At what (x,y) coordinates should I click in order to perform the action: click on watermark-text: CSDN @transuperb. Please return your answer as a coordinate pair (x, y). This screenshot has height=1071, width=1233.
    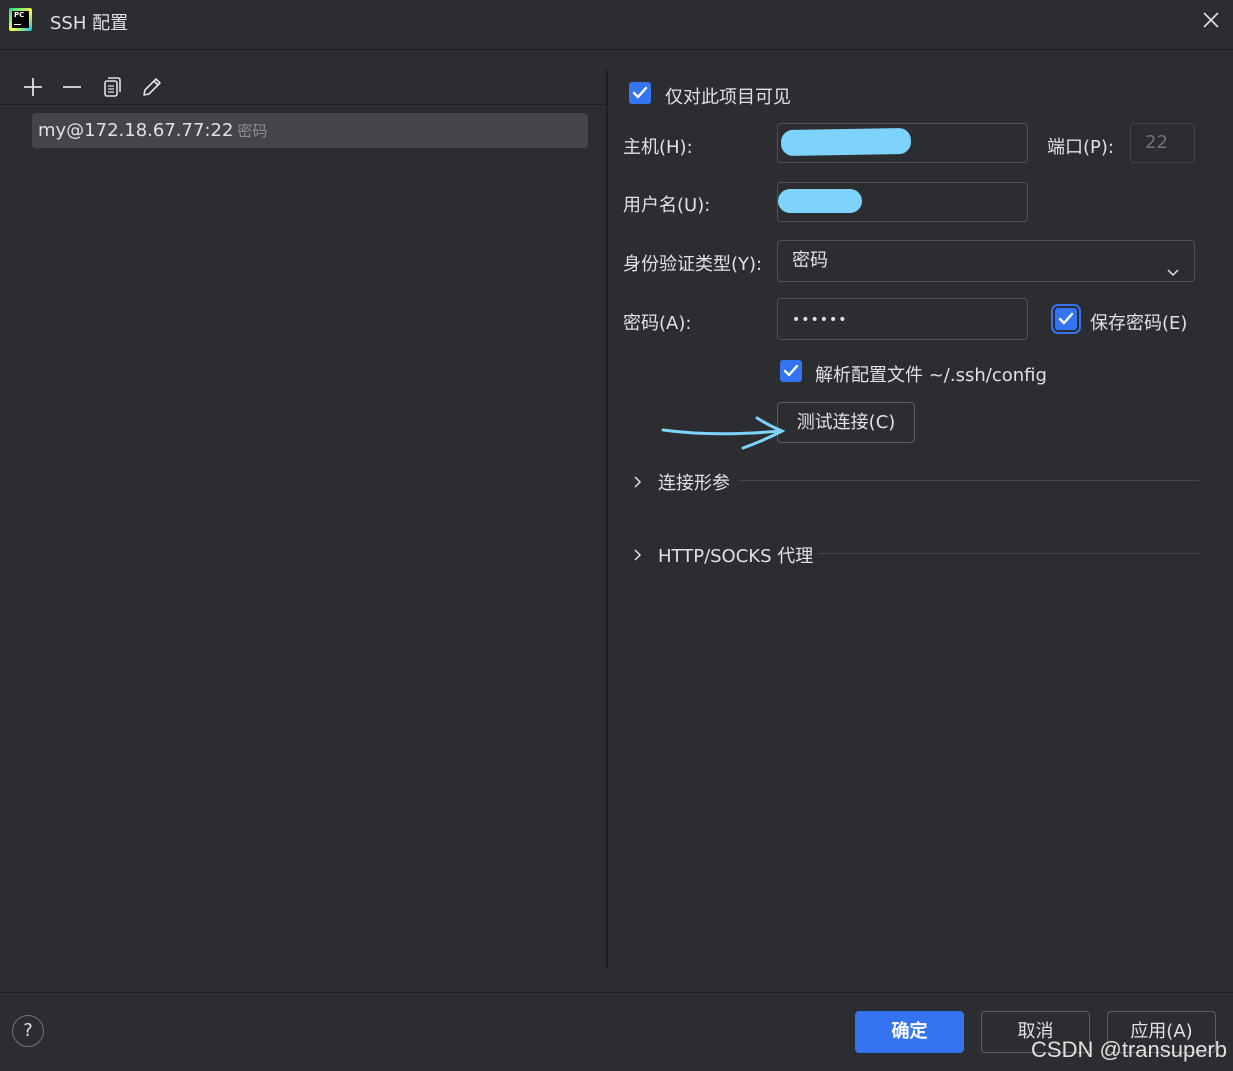
    Looking at the image, I should click on (1129, 1049).